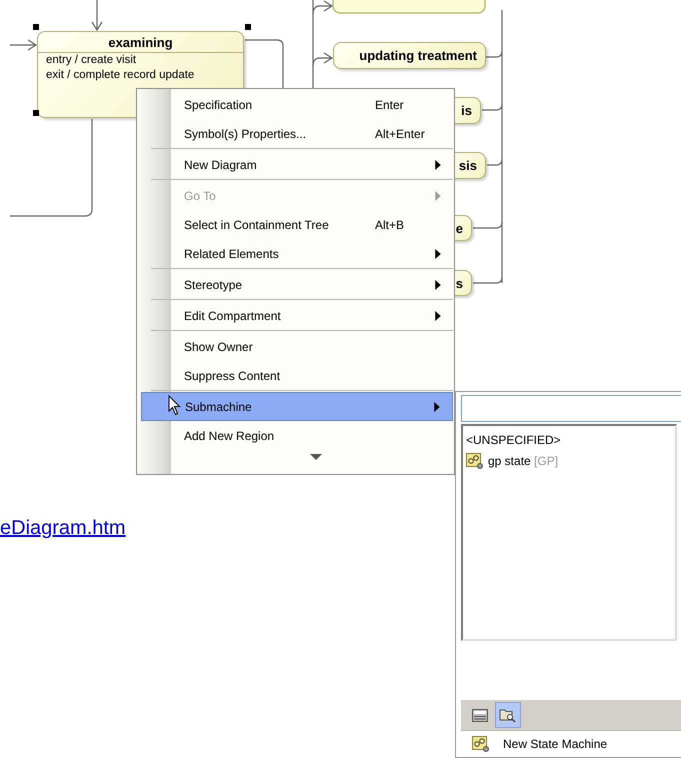 The height and width of the screenshot is (758, 681). Describe the element at coordinates (221, 165) in the screenshot. I see `menu-item-label: New Diagram` at that location.